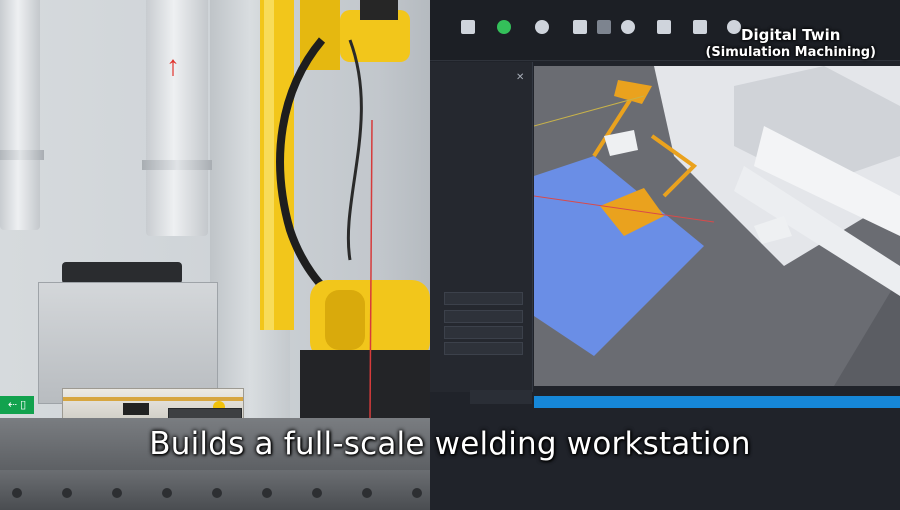 The image size is (900, 510). I want to click on status-green-icon, so click(504, 27).